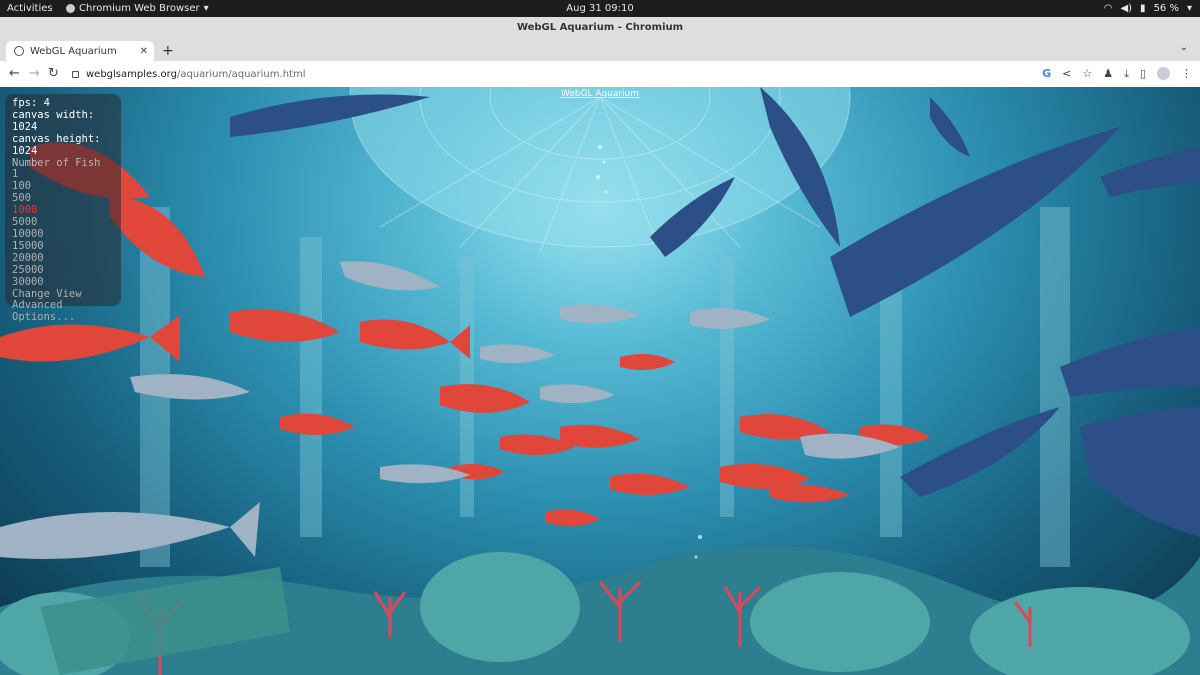 Image resolution: width=1200 pixels, height=675 pixels. Describe the element at coordinates (14, 74) in the screenshot. I see `back-icon: ←` at that location.